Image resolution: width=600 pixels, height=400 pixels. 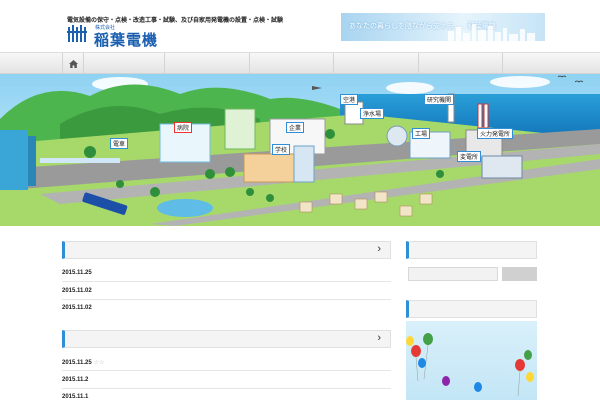 What do you see at coordinates (295, 127) in the screenshot?
I see `label-company: 企業` at bounding box center [295, 127].